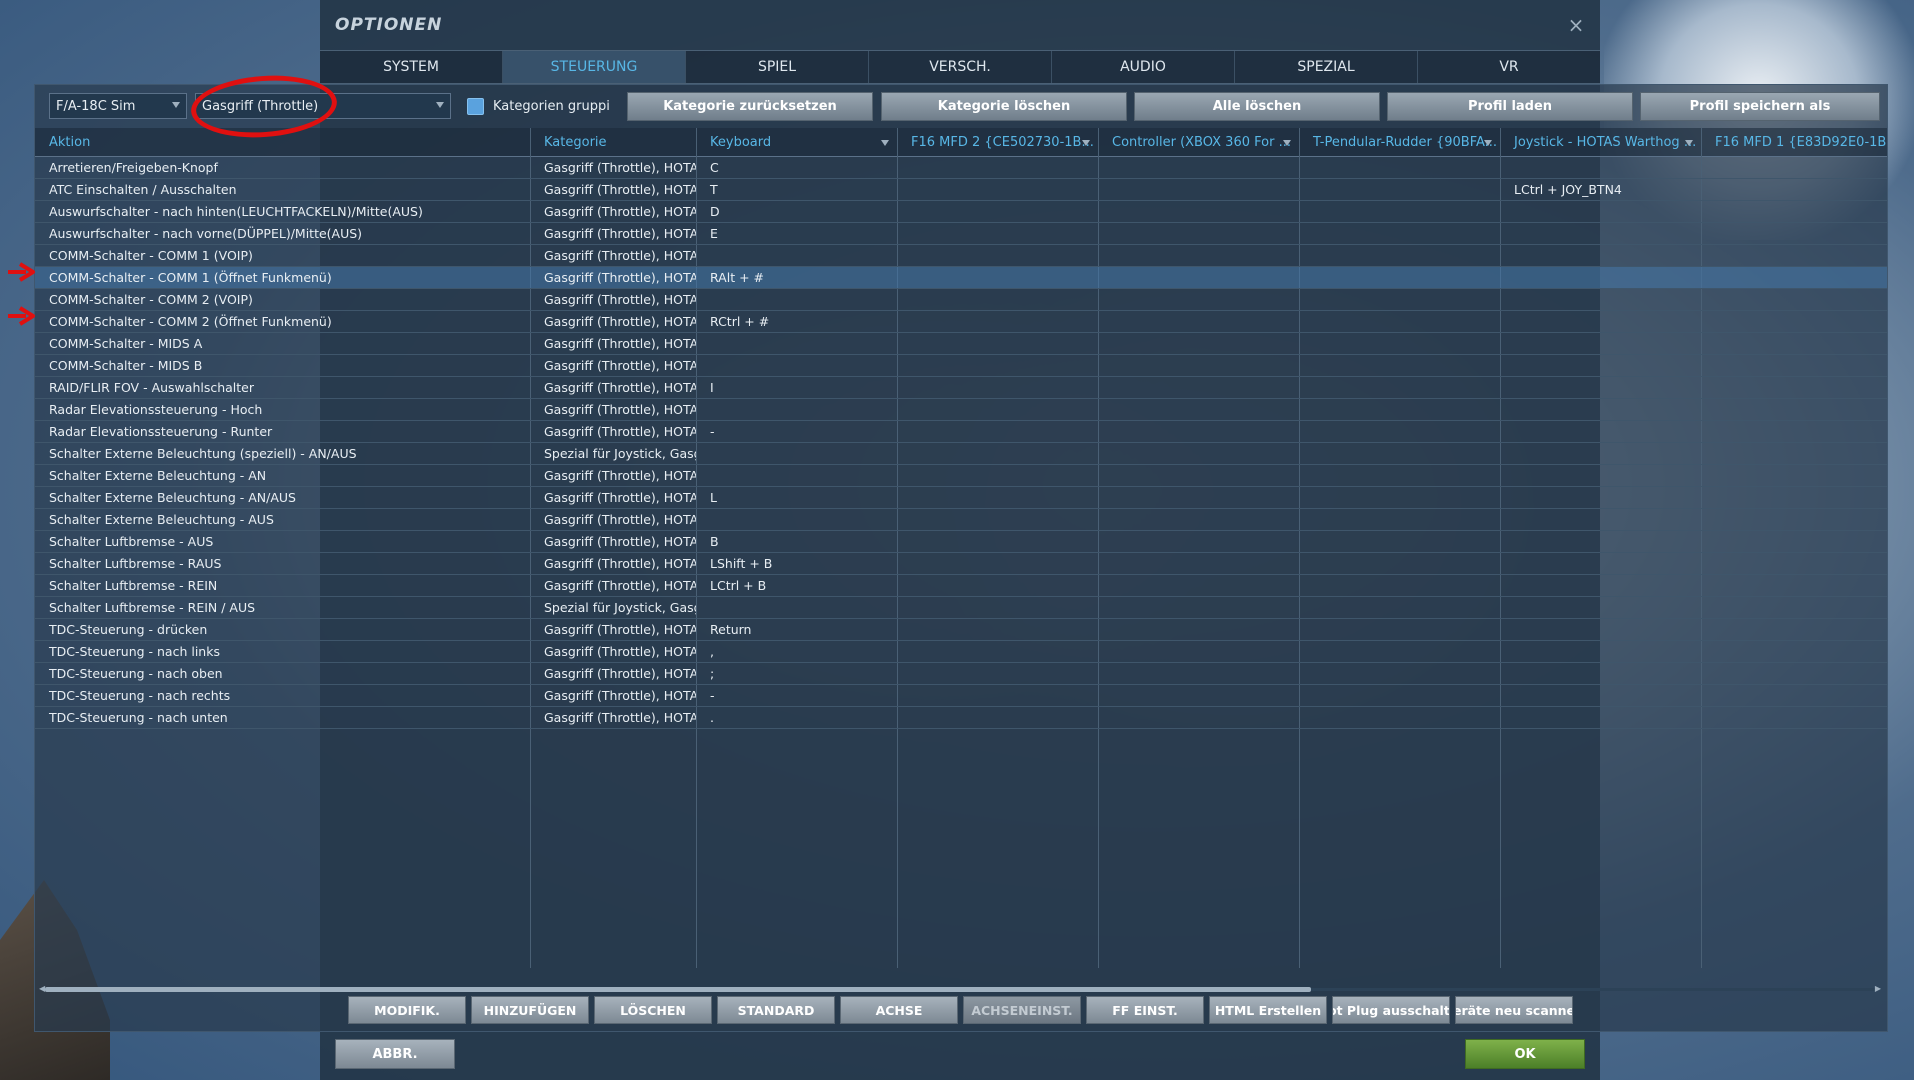  I want to click on rescan-devices-button: eräte neu scanne, so click(1514, 1010).